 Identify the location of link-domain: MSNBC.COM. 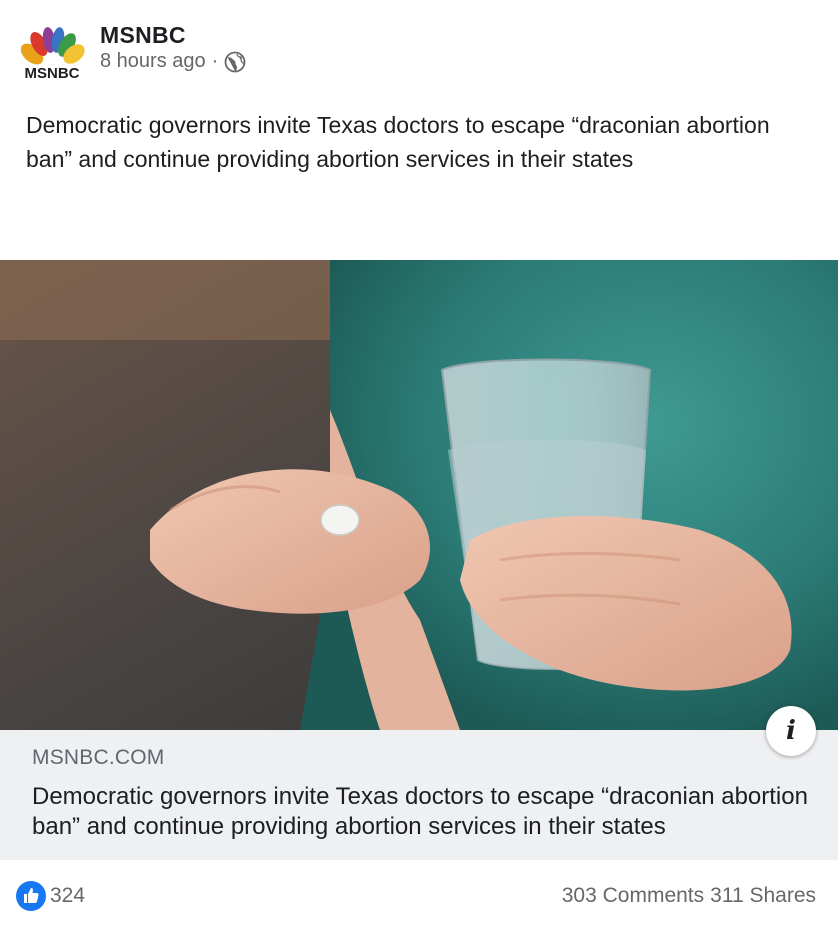
(98, 757).